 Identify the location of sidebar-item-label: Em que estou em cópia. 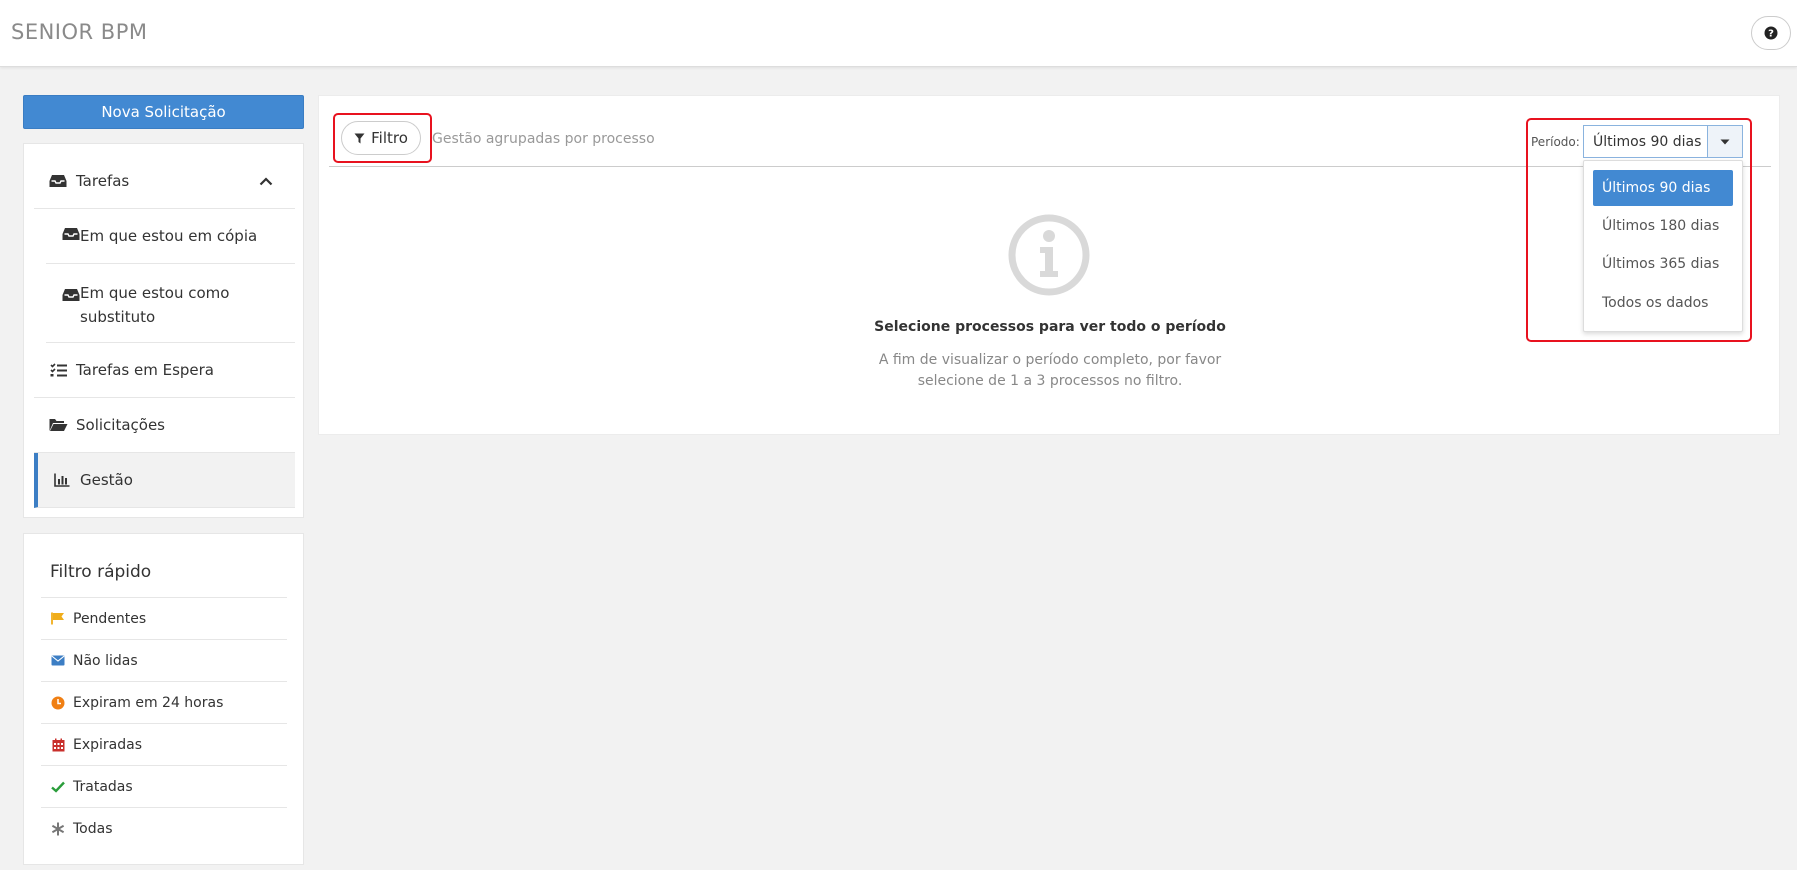
(169, 236).